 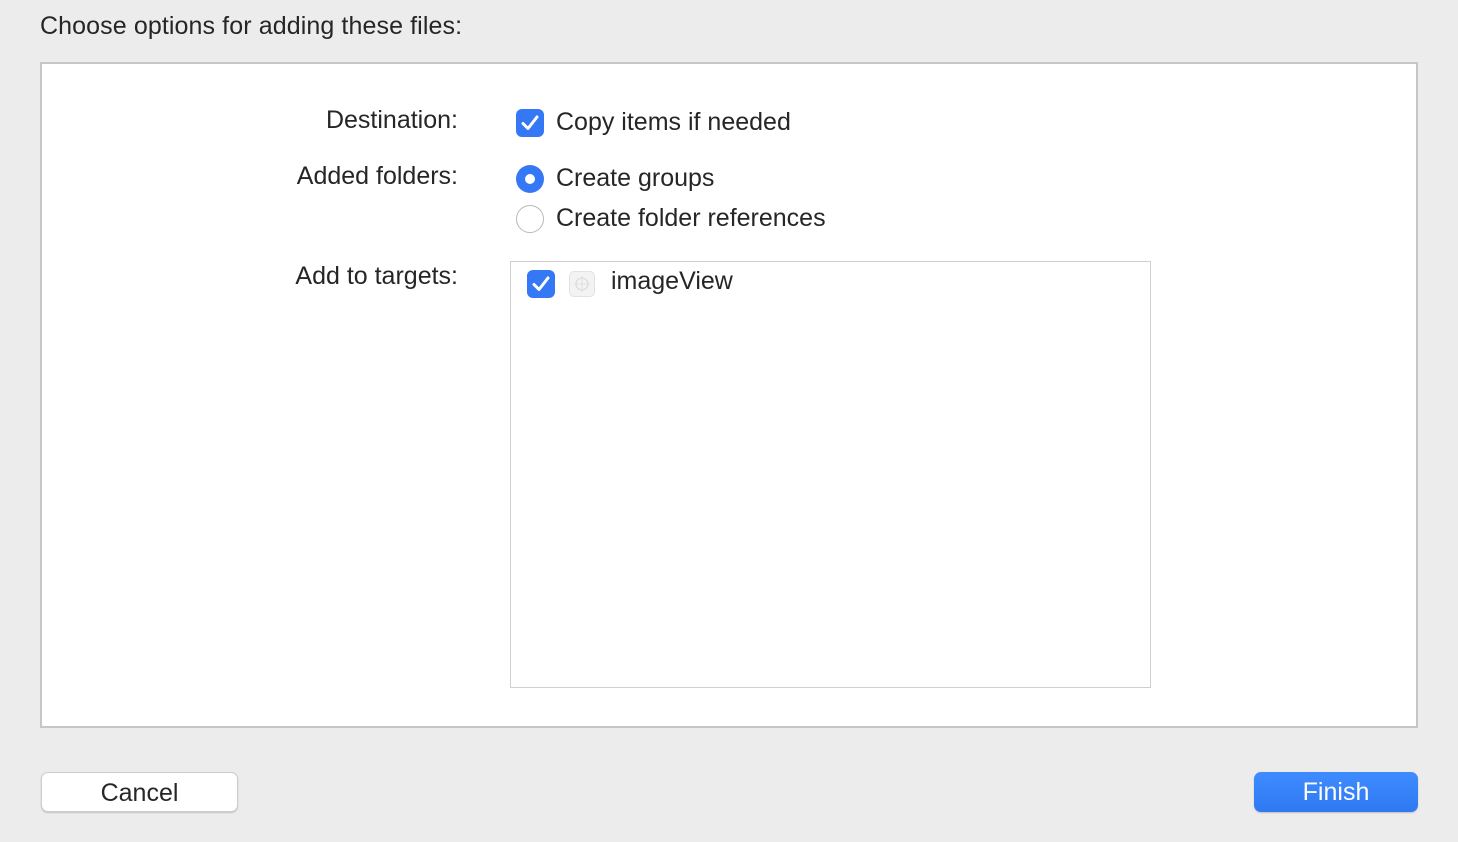 I want to click on create-groups-radio, so click(x=530, y=179).